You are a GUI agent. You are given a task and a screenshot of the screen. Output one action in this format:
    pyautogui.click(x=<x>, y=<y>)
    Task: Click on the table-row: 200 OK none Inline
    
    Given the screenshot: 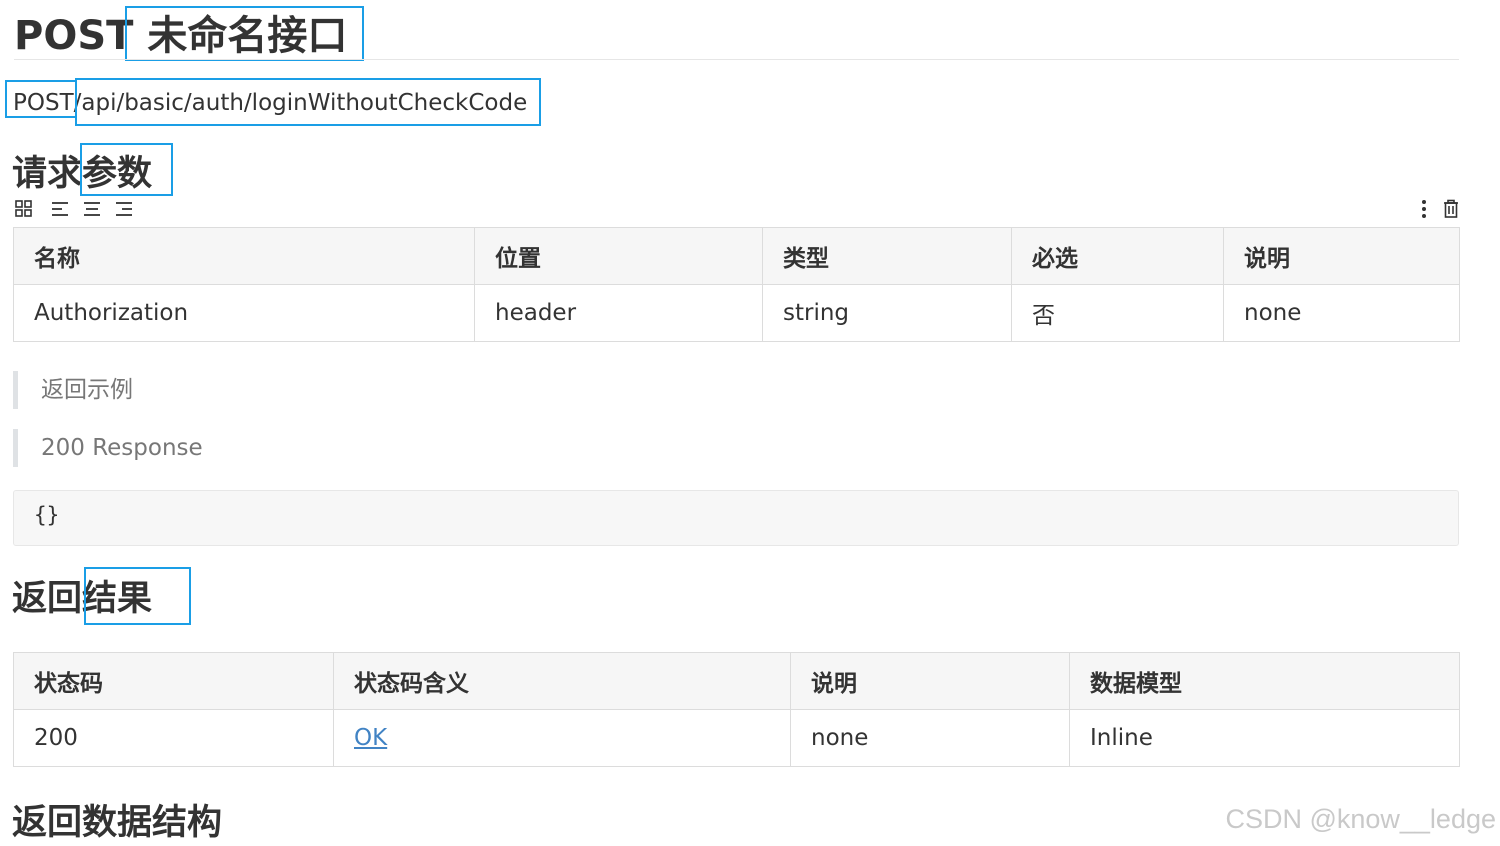 What is the action you would take?
    pyautogui.click(x=736, y=738)
    